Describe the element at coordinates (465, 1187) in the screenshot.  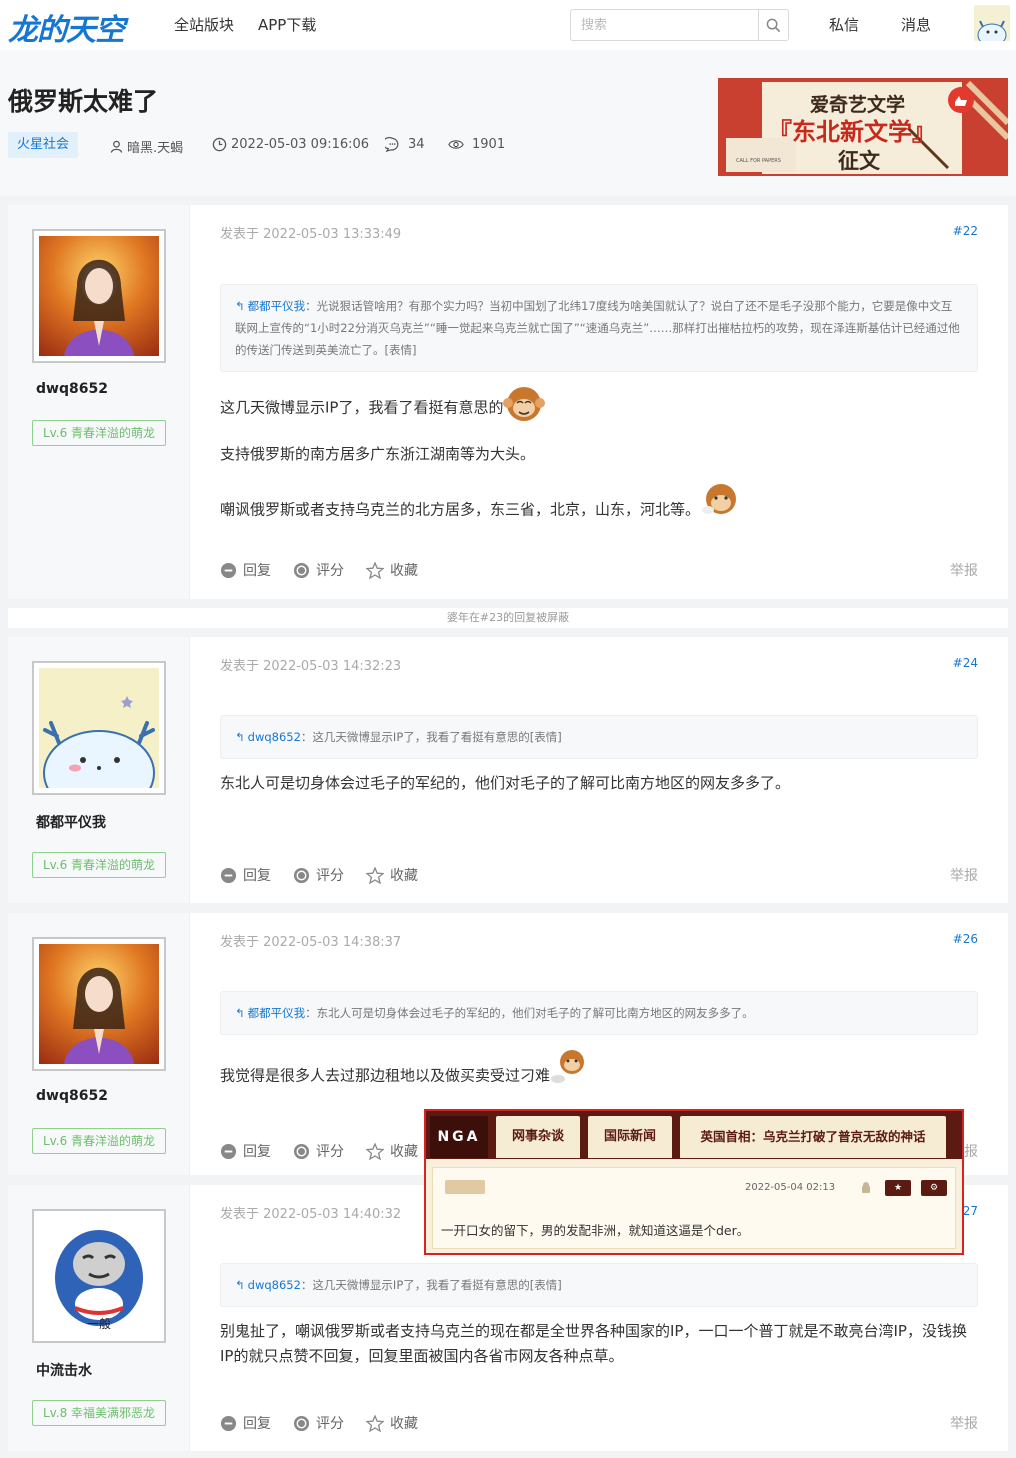
I see `like-dislike-icon` at that location.